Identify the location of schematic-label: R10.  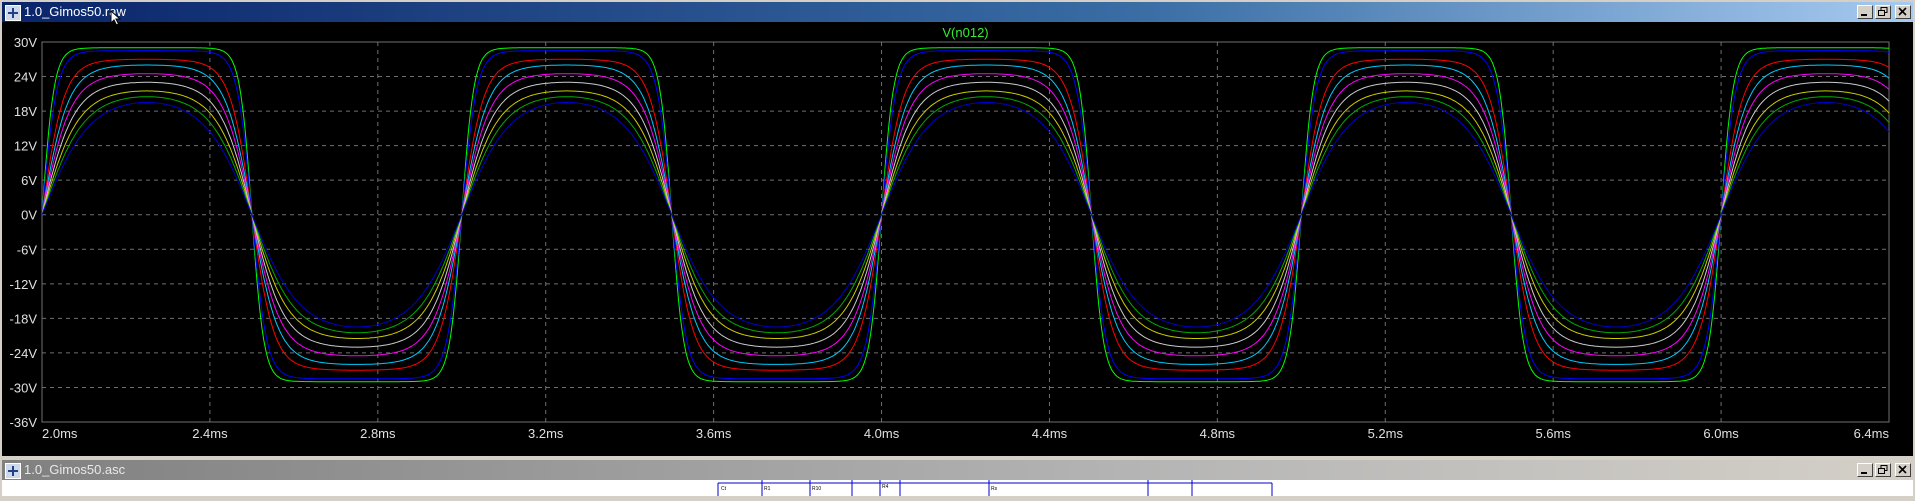
(816, 489).